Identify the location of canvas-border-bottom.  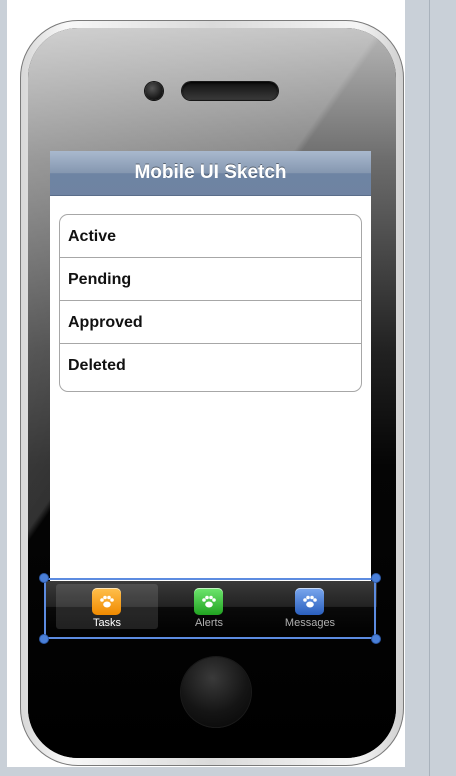
(228, 771).